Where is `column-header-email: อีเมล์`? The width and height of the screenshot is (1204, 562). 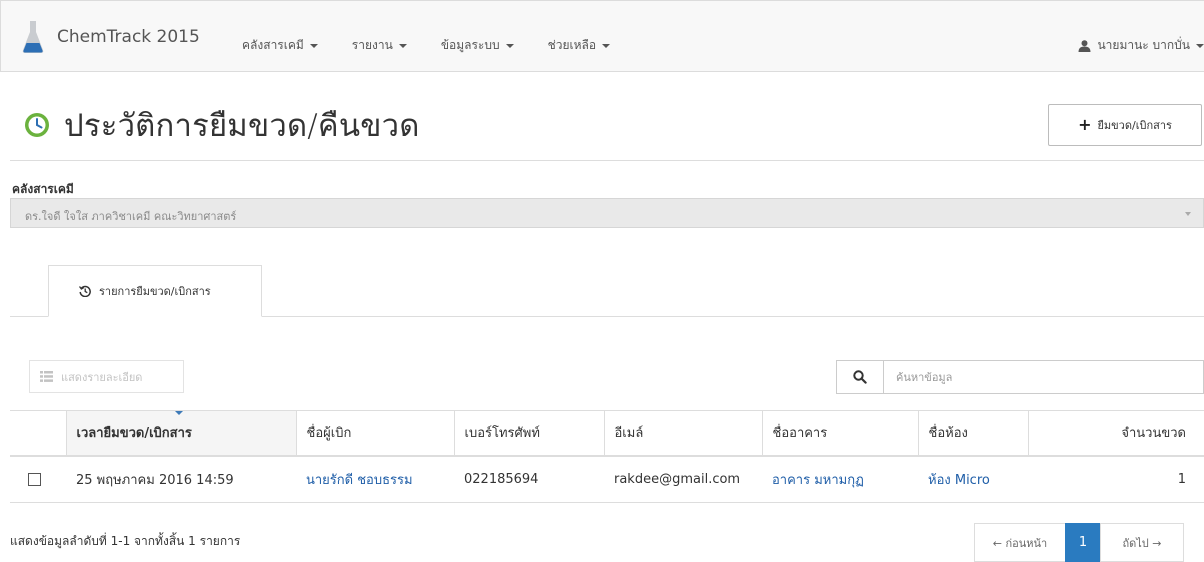 column-header-email: อีเมล์ is located at coordinates (683, 433).